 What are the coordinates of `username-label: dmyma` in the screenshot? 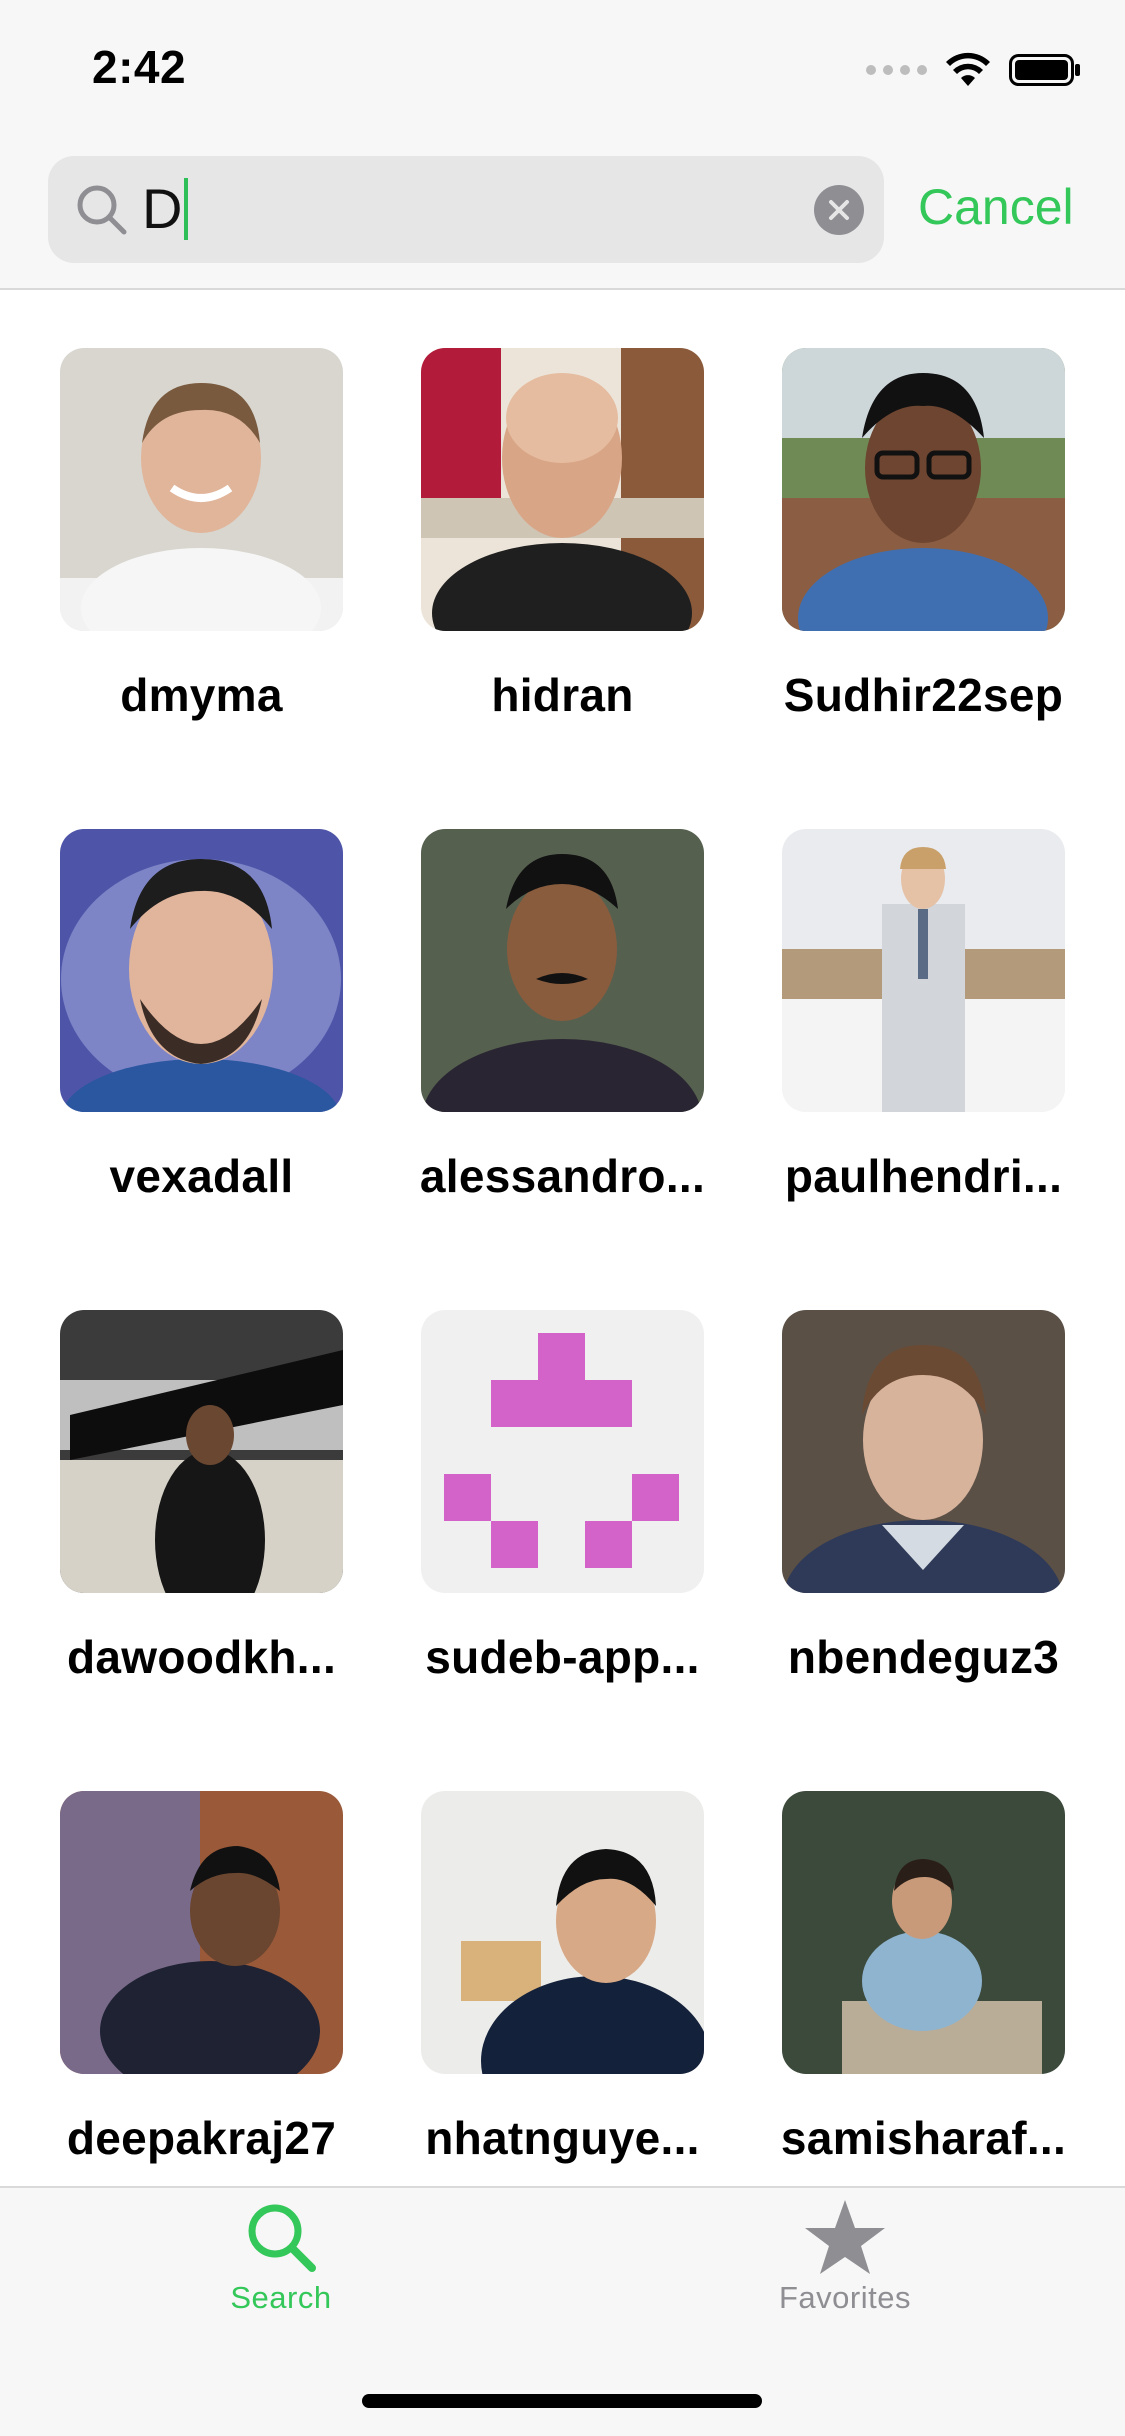 It's located at (201, 695).